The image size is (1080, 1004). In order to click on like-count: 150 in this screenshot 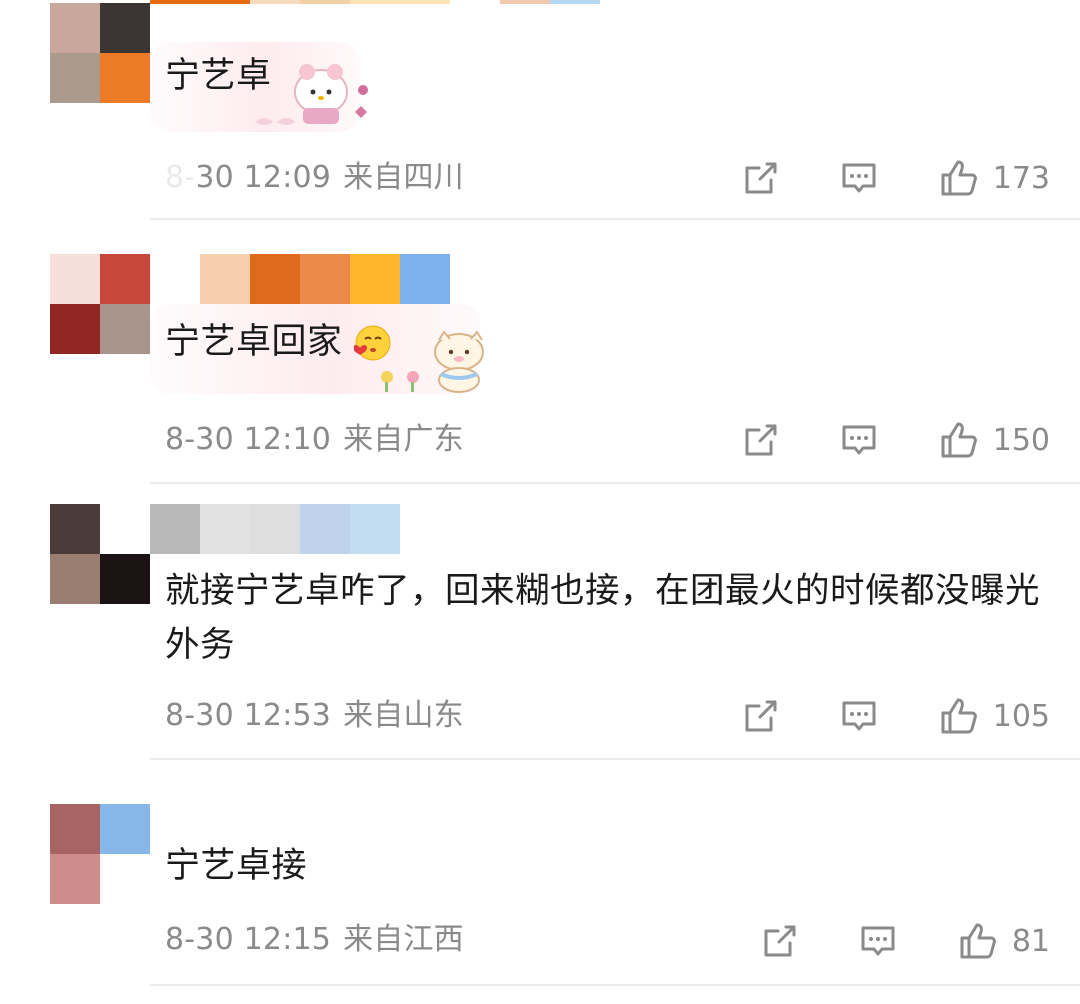, I will do `click(1021, 440)`.